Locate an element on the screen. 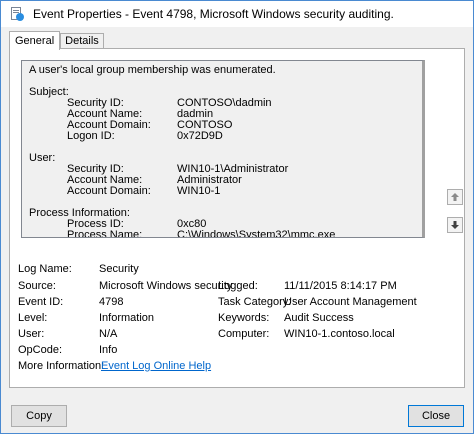  close-button: Close is located at coordinates (436, 416).